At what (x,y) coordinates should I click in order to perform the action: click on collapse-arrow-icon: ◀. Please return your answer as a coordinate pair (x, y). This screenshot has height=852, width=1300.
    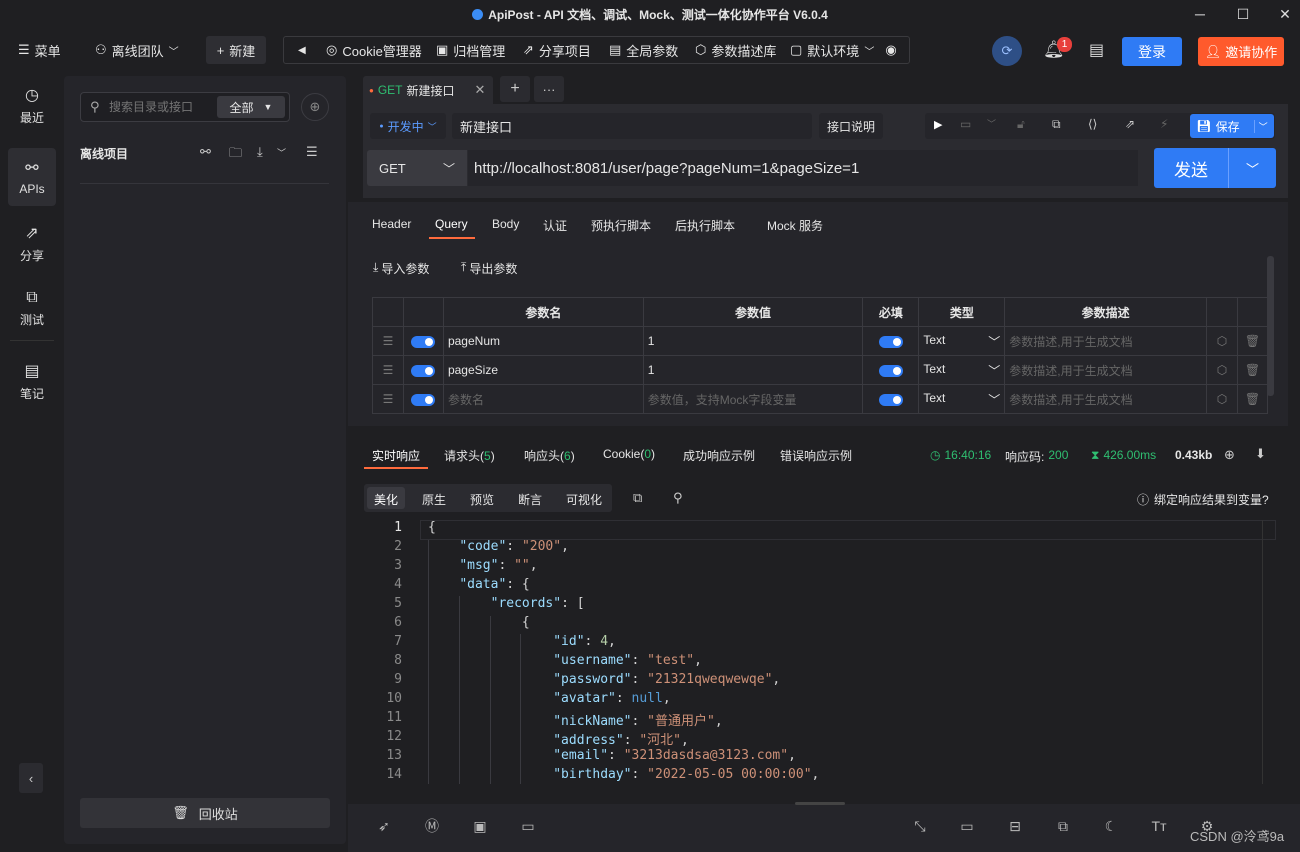
    Looking at the image, I should click on (302, 50).